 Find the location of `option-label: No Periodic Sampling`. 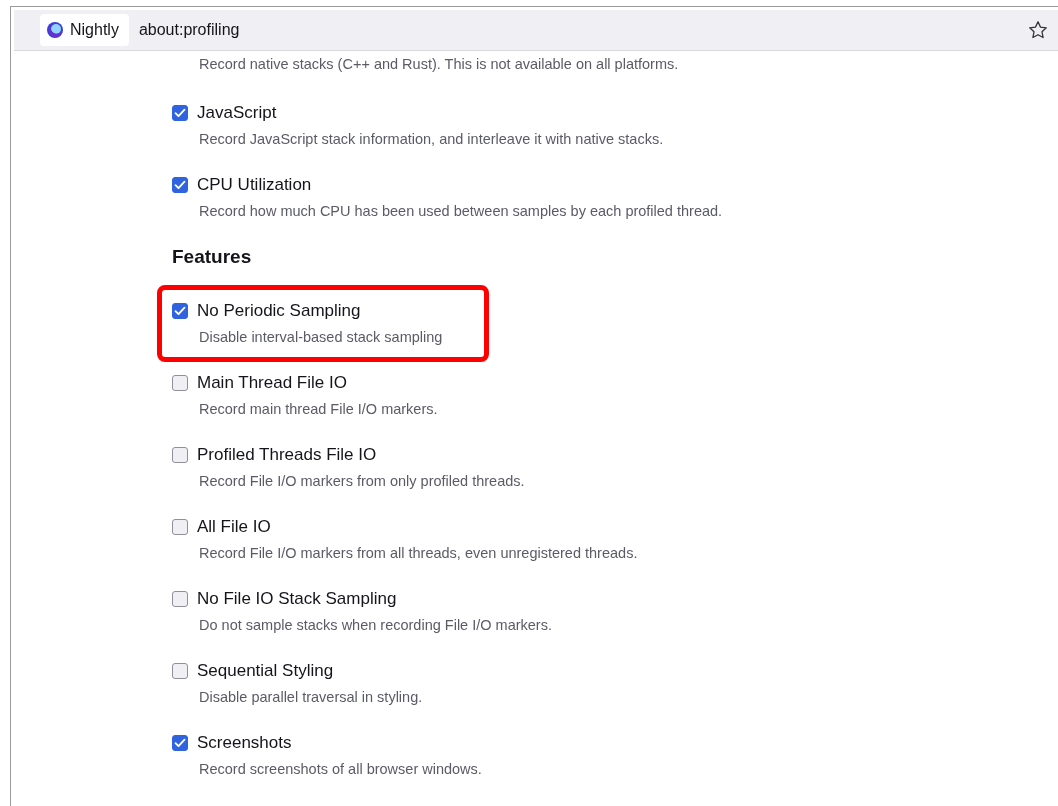

option-label: No Periodic Sampling is located at coordinates (279, 311).